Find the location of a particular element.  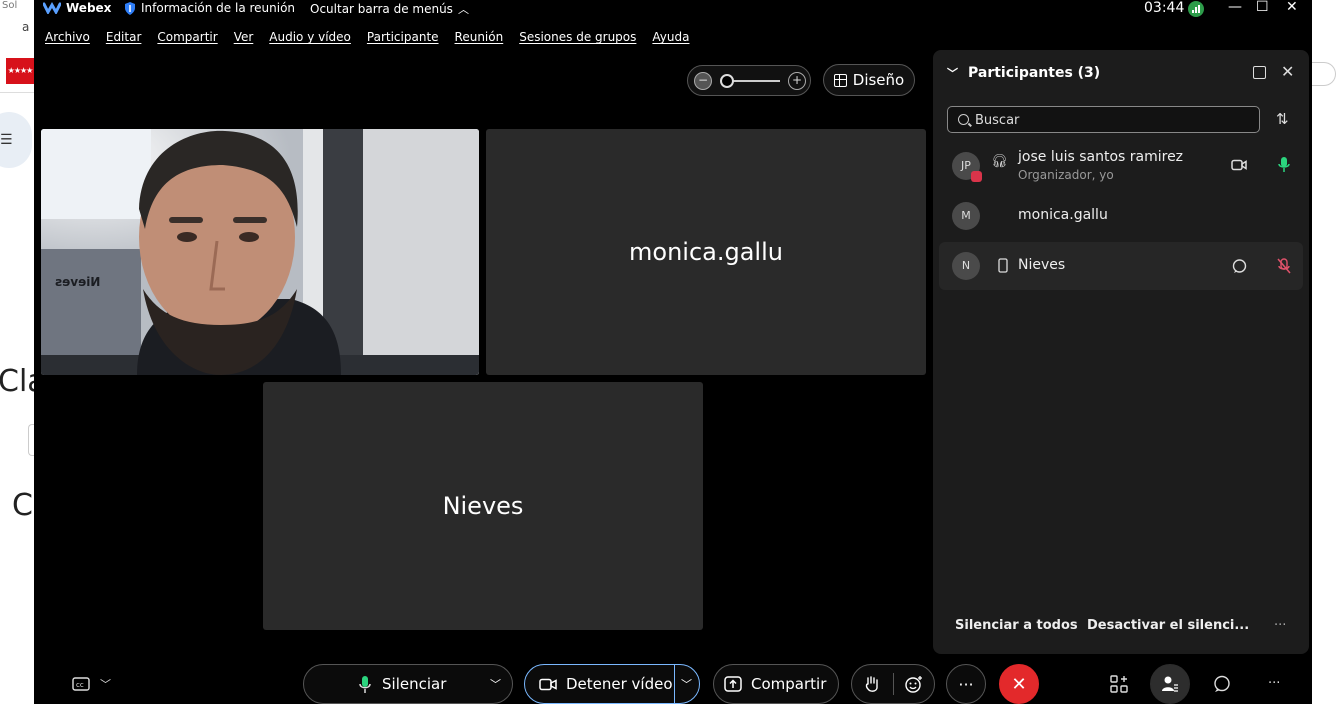

reactions-group is located at coordinates (893, 684).